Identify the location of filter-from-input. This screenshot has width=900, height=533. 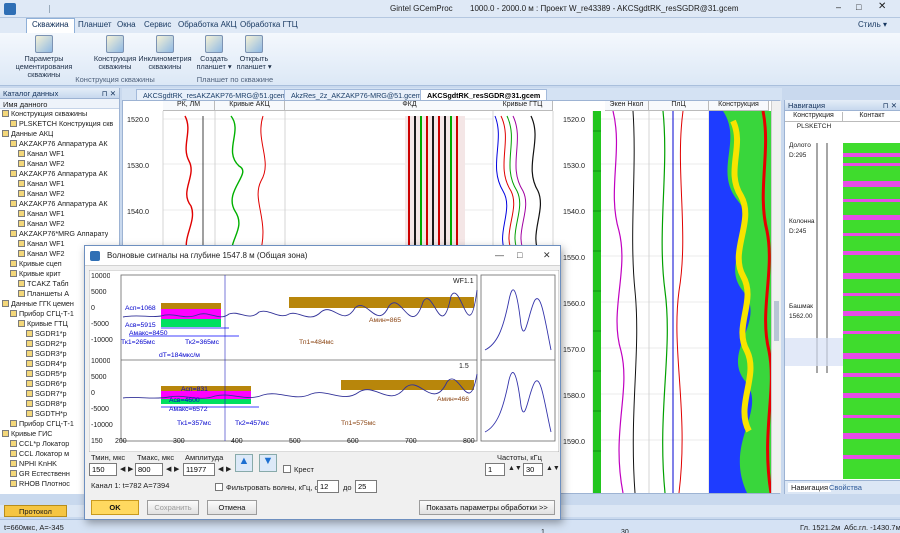
(328, 486).